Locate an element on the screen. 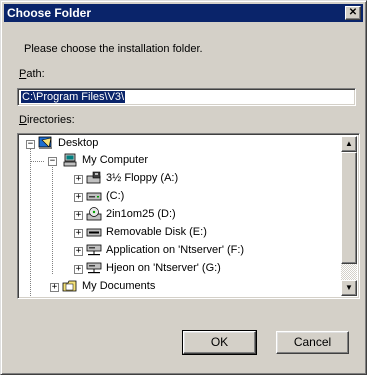 The image size is (367, 375). tree-item-label: Hjeon on 'Ntserver' (G:) is located at coordinates (163, 268).